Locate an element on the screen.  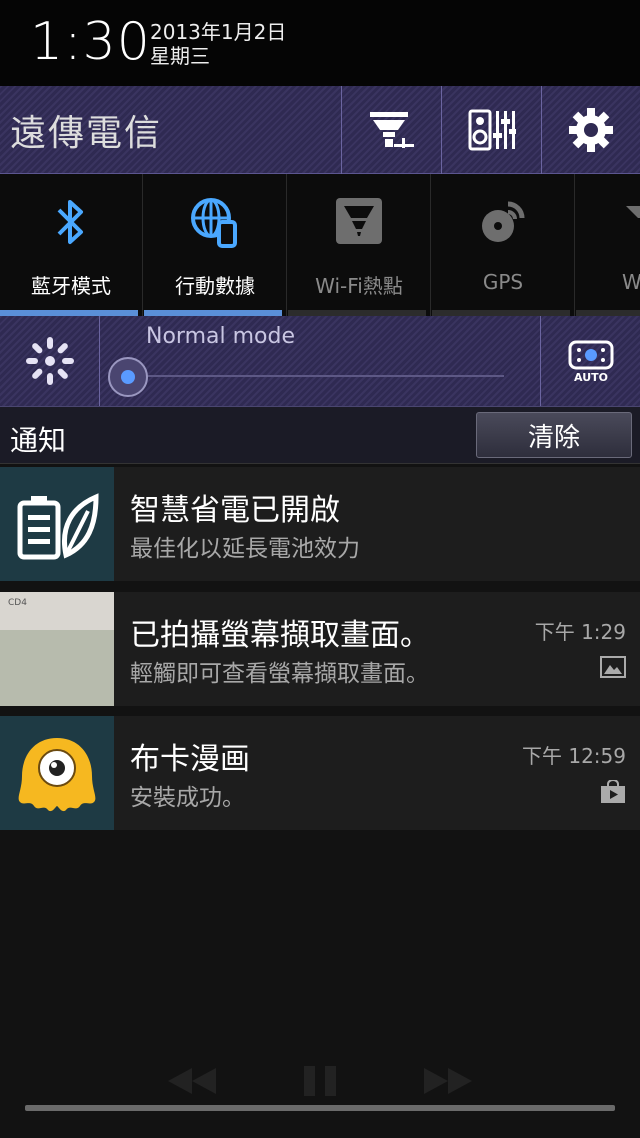
notifications-title: 通知 is located at coordinates (38, 440).